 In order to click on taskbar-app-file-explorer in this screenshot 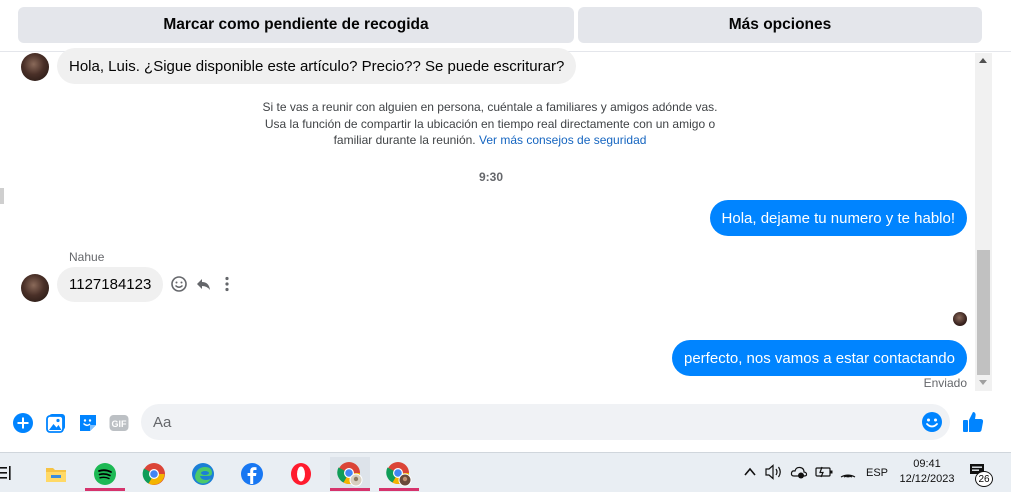, I will do `click(56, 474)`.